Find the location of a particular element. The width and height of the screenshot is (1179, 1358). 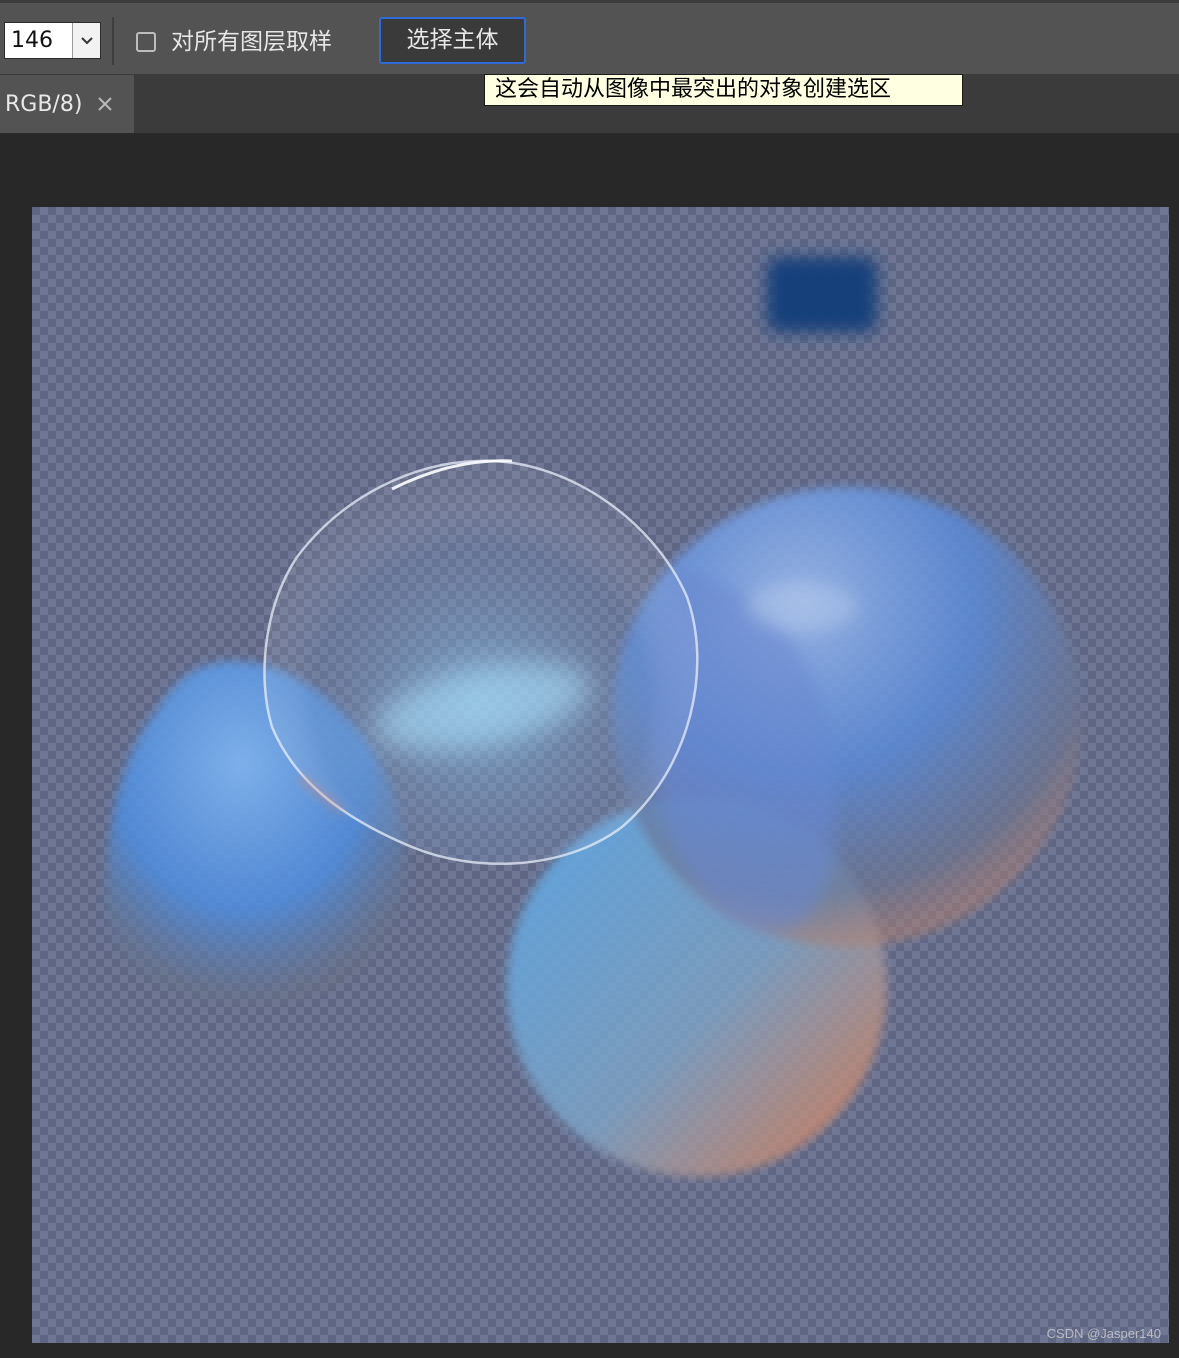

close-icon is located at coordinates (105, 104).